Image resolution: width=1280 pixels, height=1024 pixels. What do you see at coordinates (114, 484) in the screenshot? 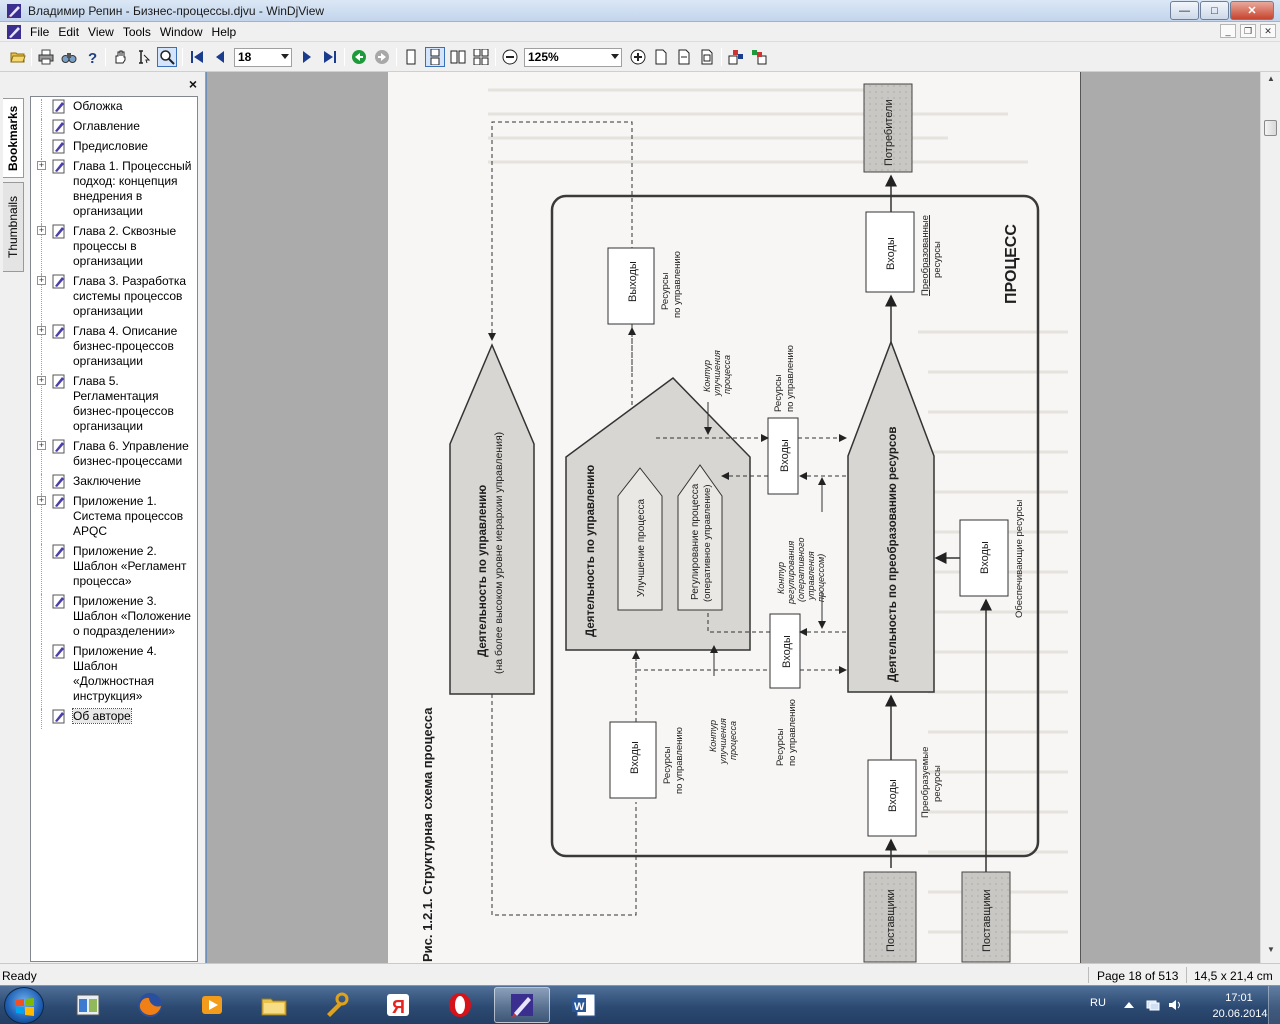
I see `bookmark-item: Заключение` at bounding box center [114, 484].